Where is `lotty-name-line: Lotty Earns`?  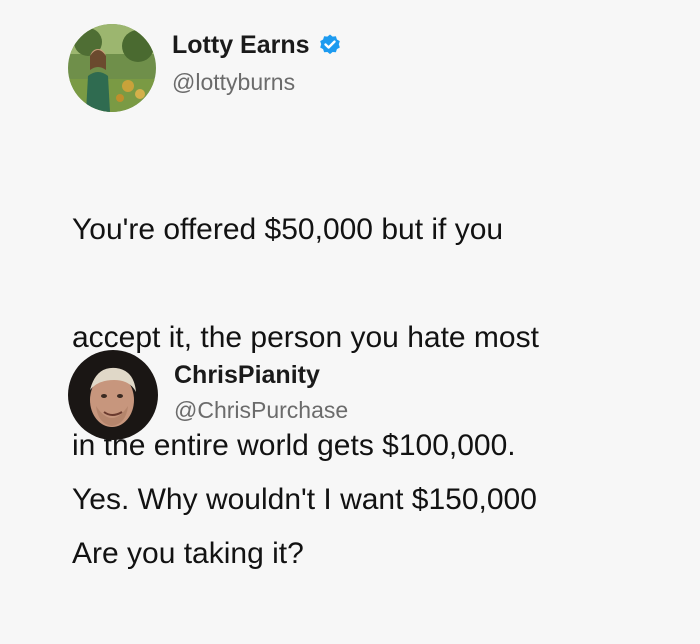
lotty-name-line: Lotty Earns is located at coordinates (257, 45).